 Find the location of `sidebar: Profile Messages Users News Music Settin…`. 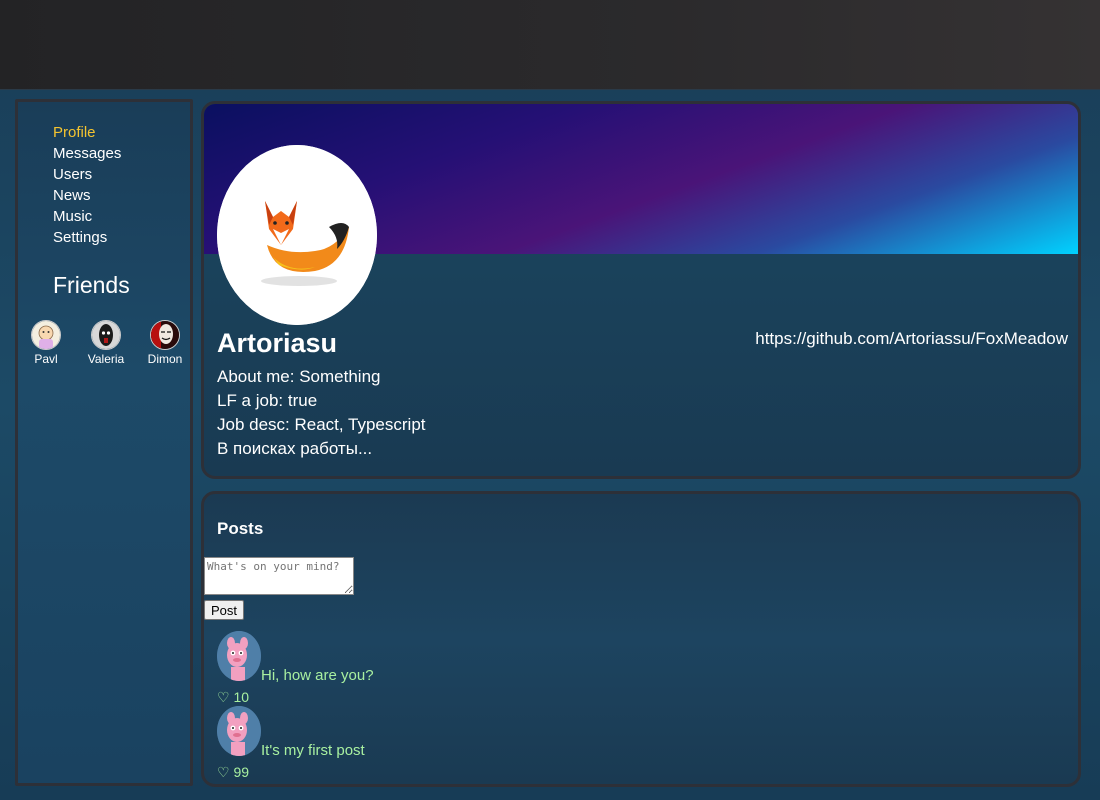

sidebar: Profile Messages Users News Music Settin… is located at coordinates (104, 442).